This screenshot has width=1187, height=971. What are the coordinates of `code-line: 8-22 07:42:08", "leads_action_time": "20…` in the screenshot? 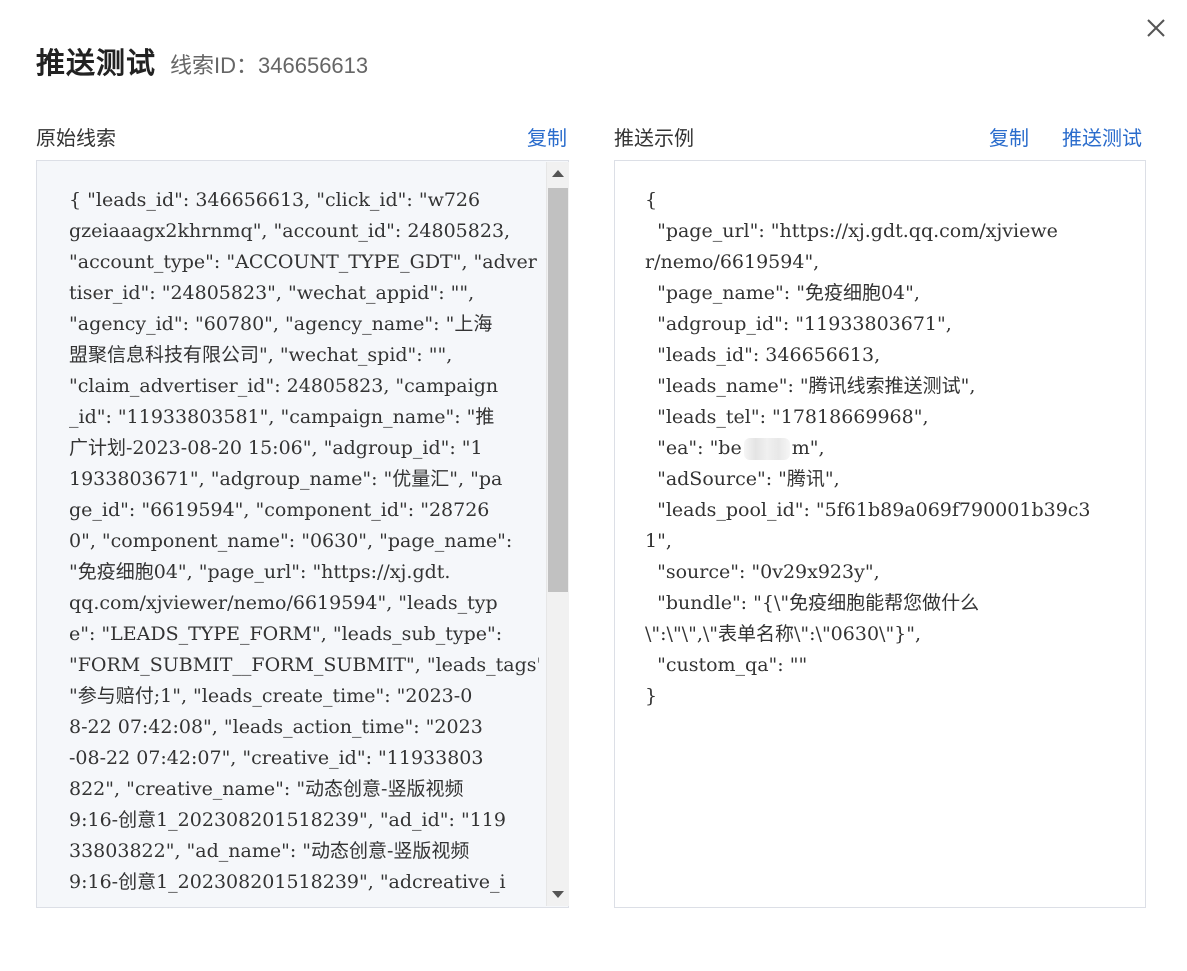 It's located at (276, 727).